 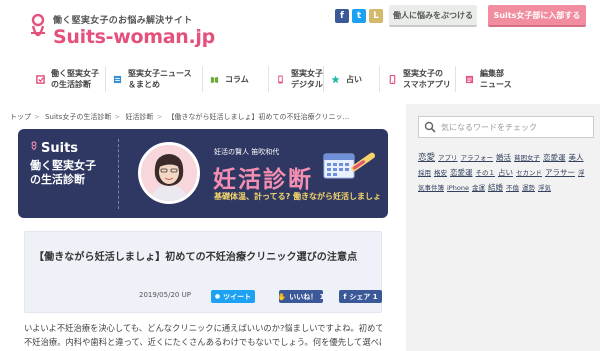 I want to click on share-label: シェア 1, so click(x=363, y=296).